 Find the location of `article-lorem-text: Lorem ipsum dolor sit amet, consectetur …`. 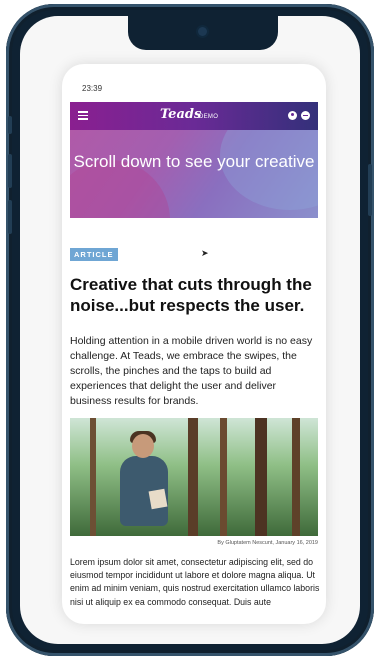

article-lorem-text: Lorem ipsum dolor sit amet, consectetur … is located at coordinates (195, 582).